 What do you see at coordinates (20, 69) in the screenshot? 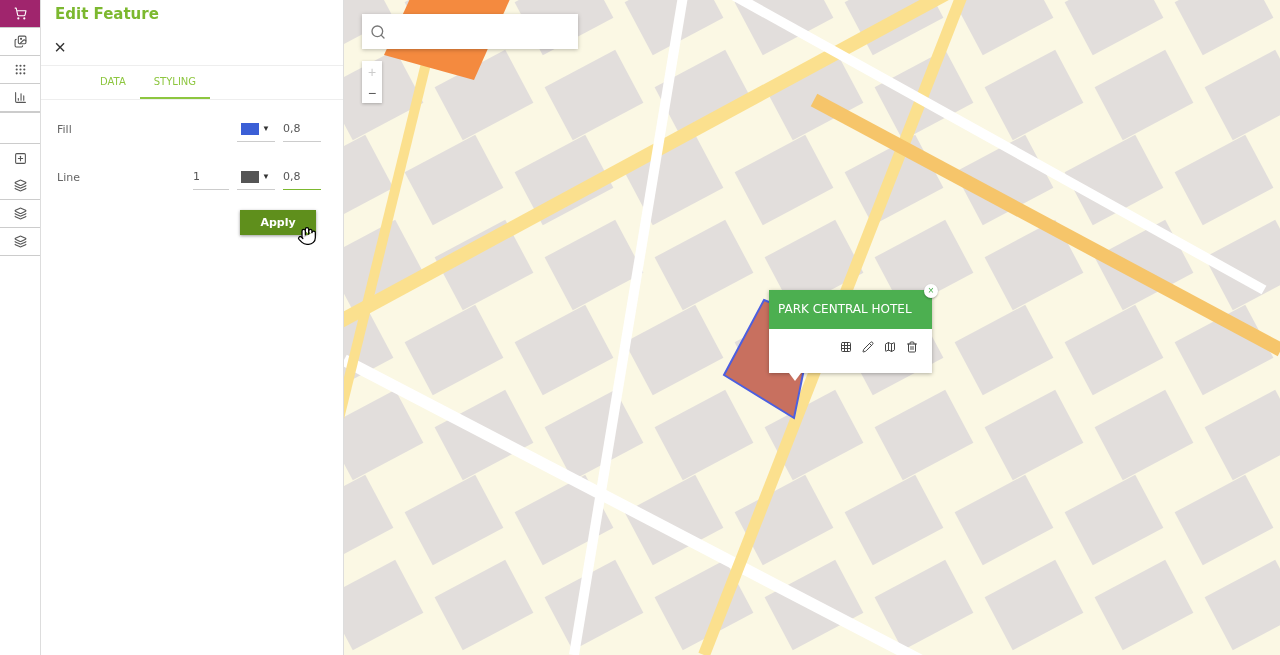
I see `grid-icon` at bounding box center [20, 69].